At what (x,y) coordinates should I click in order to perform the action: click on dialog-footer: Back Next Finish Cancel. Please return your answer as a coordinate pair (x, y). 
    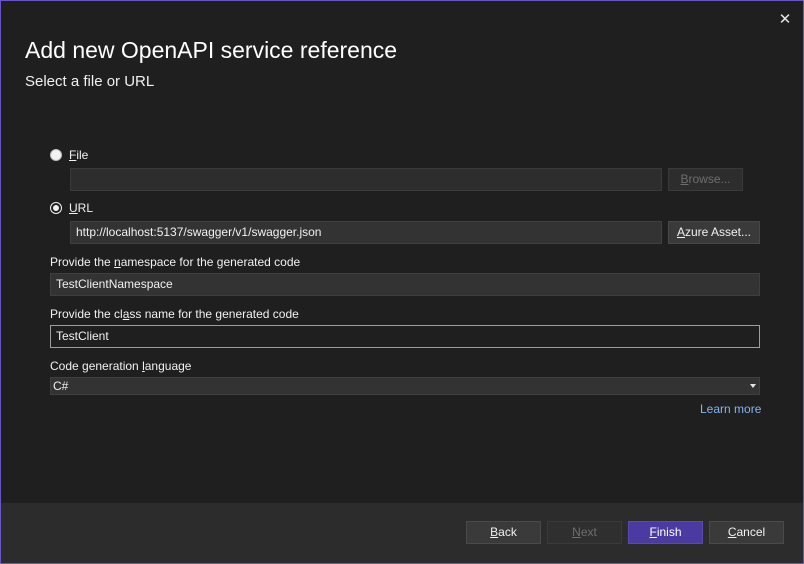
    Looking at the image, I should click on (402, 533).